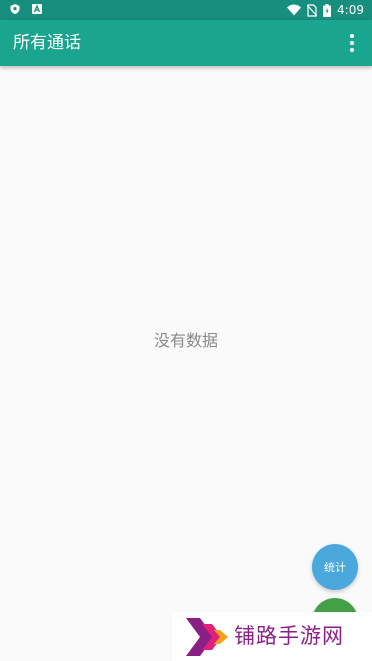 The height and width of the screenshot is (661, 372). What do you see at coordinates (37, 9) in the screenshot?
I see `keyboard-a-icon` at bounding box center [37, 9].